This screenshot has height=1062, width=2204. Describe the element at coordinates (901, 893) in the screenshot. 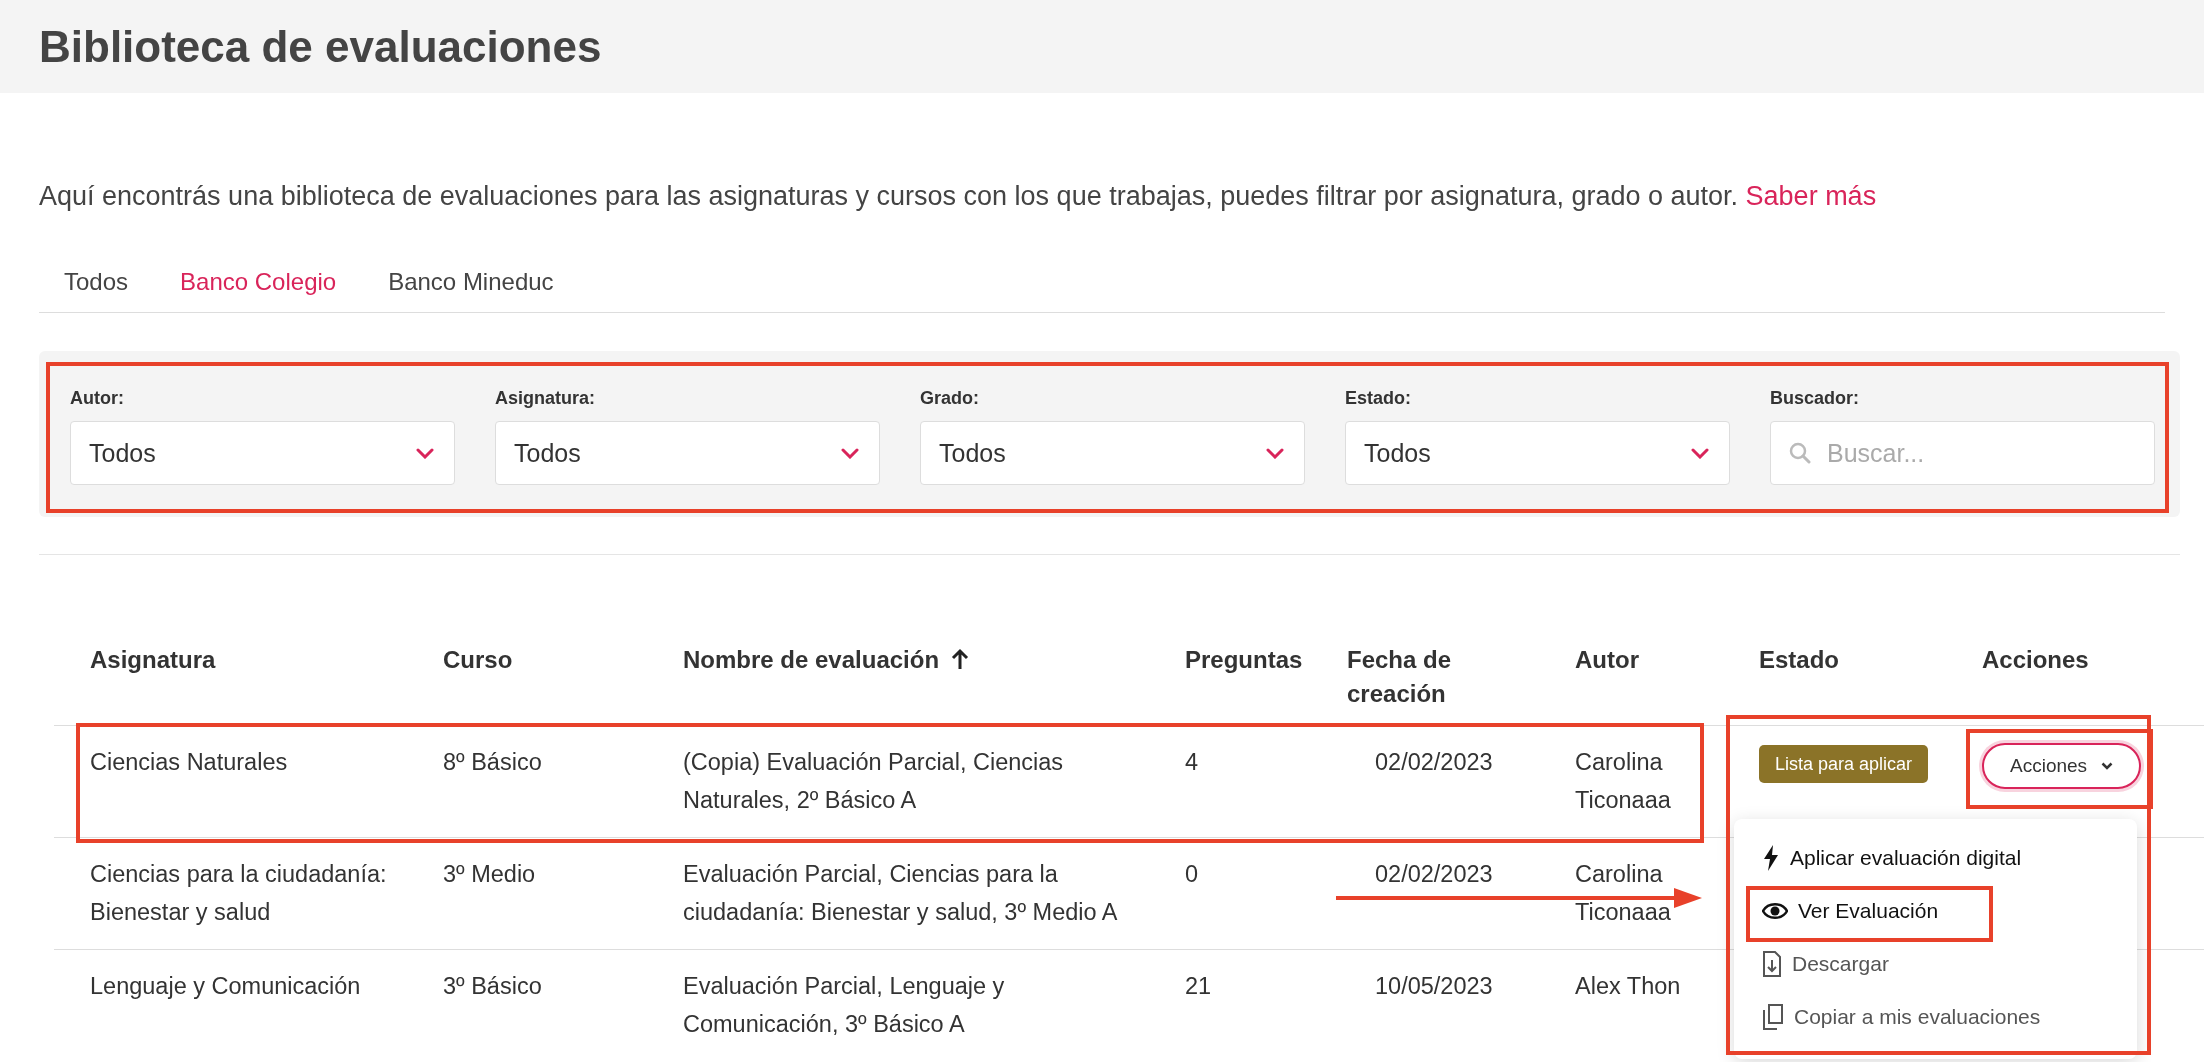

I see `table-cell-text: Evaluación Parcial, Ciencias para la ciudadanía: Bienestar y salud, 3º Medio A` at that location.